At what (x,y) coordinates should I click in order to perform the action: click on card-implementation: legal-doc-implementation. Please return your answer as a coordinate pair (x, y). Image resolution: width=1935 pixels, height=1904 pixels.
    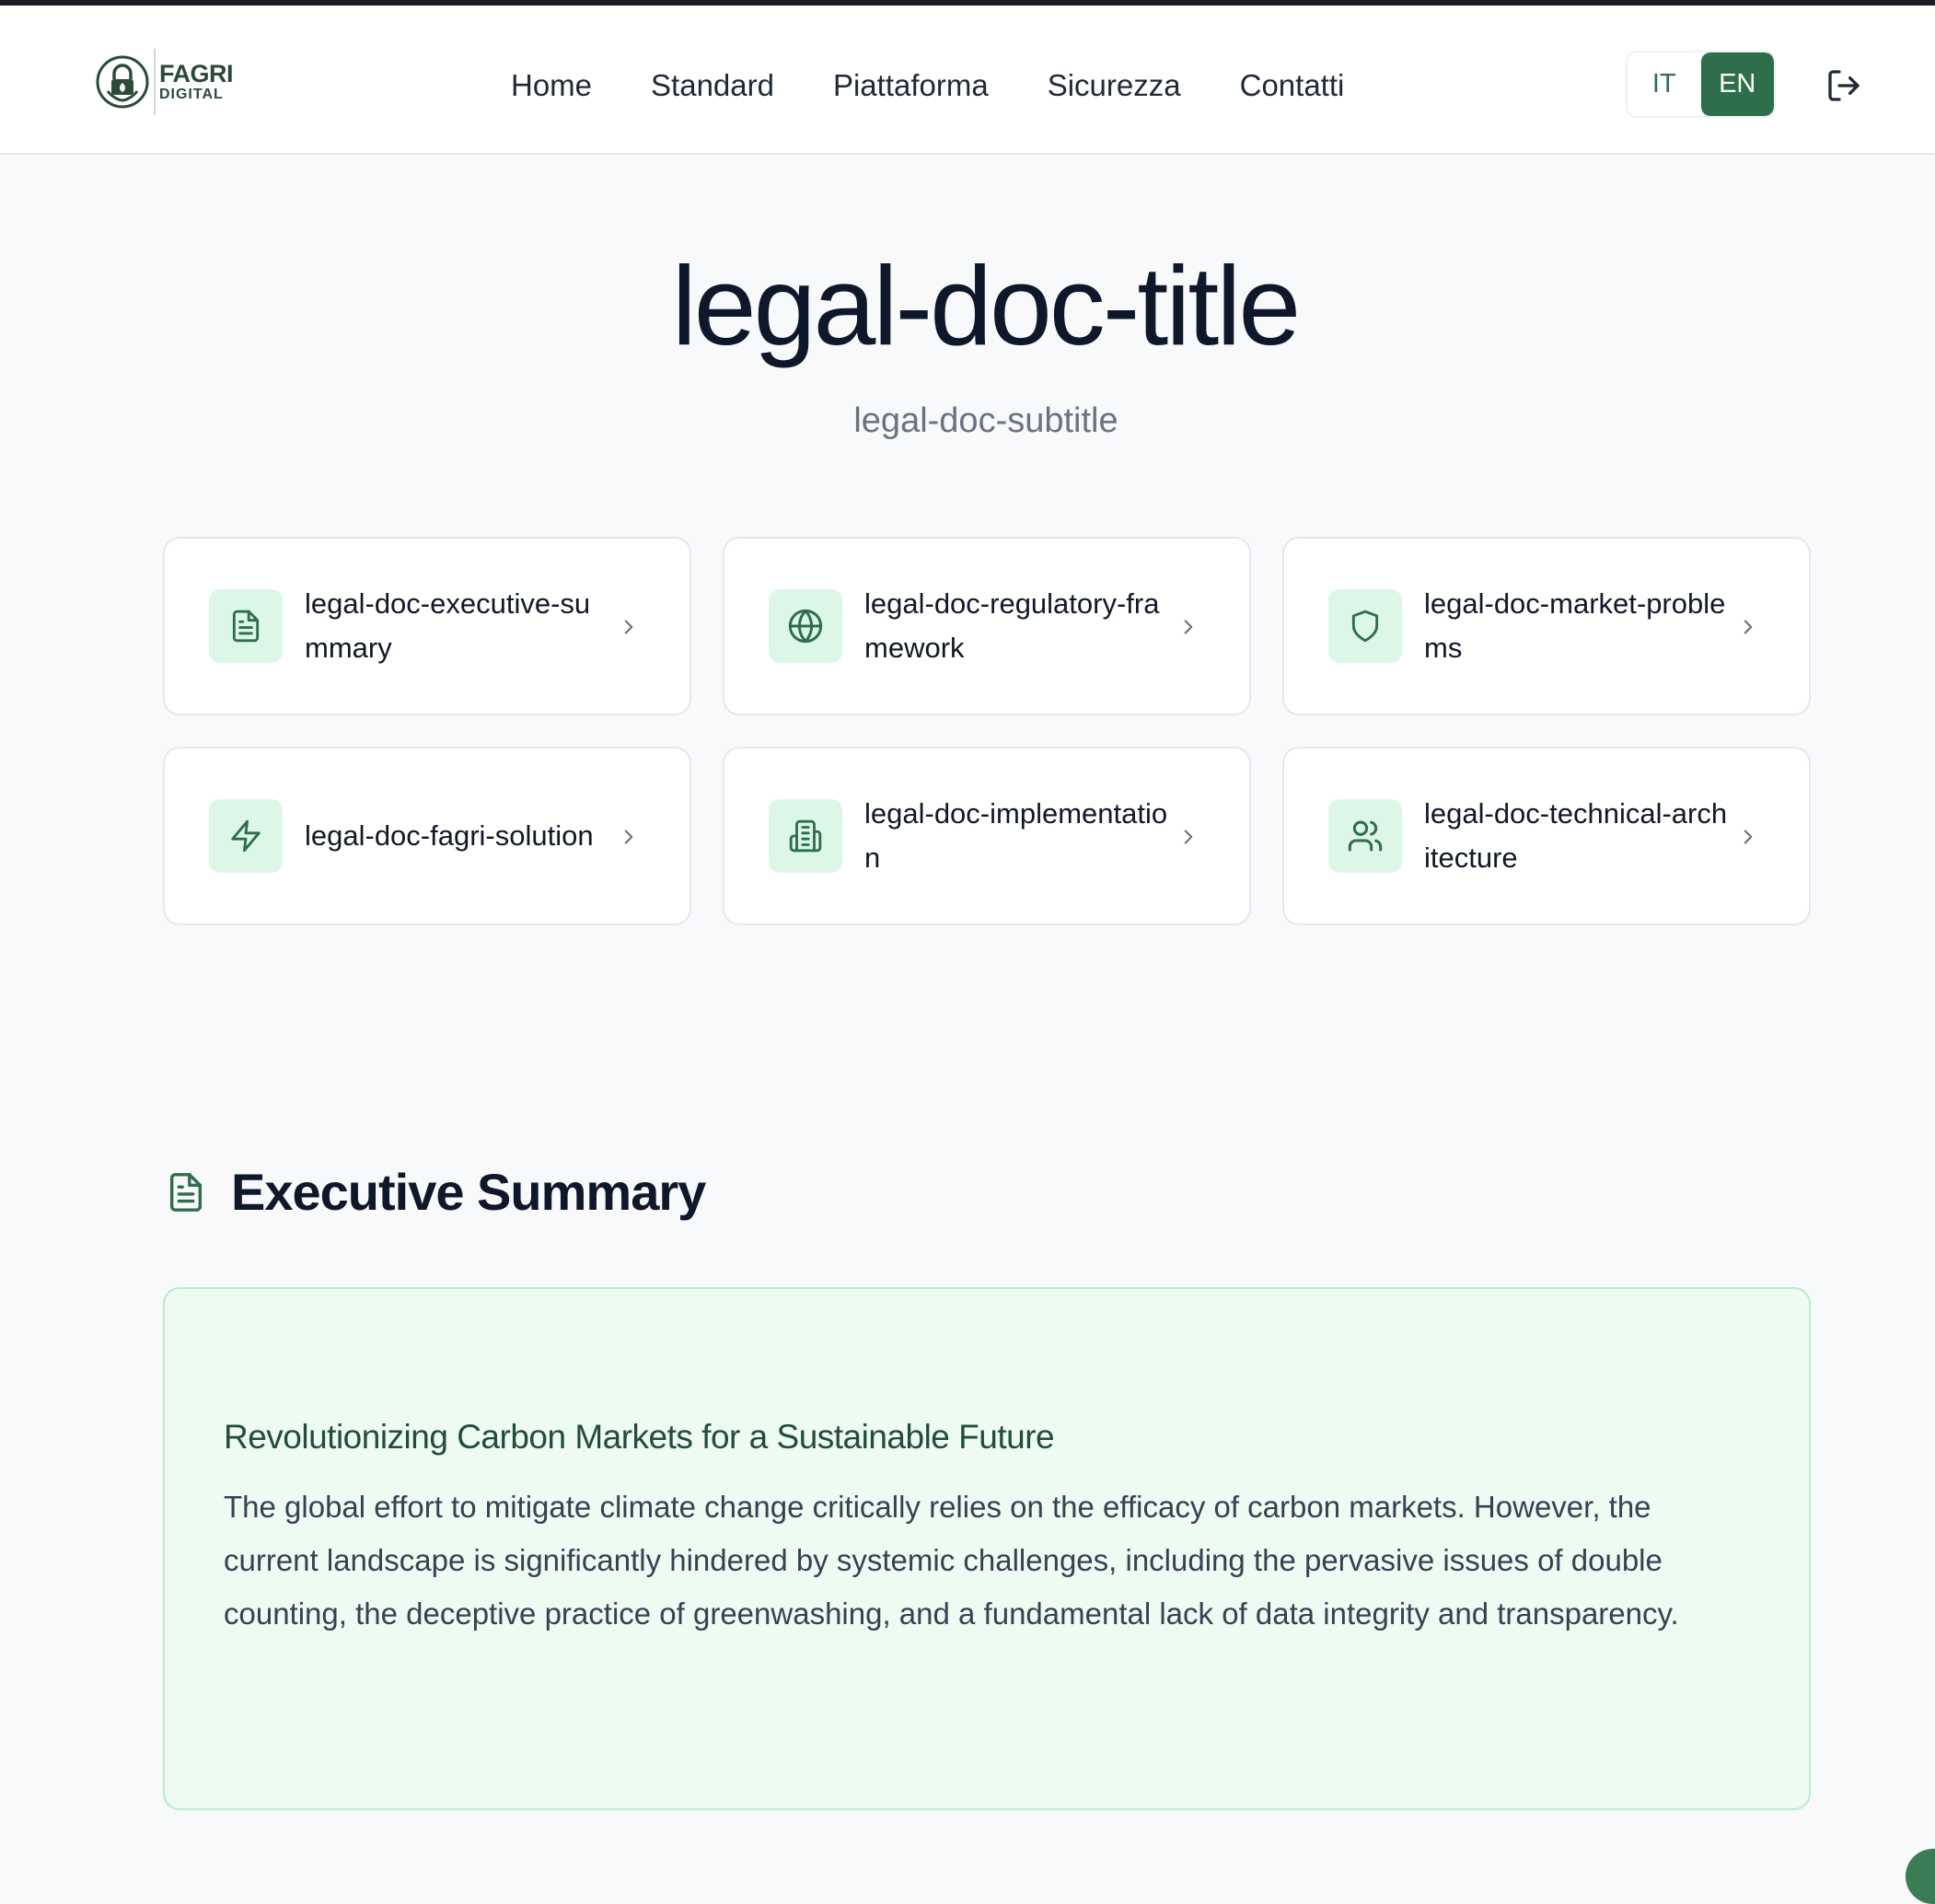
    Looking at the image, I should click on (987, 836).